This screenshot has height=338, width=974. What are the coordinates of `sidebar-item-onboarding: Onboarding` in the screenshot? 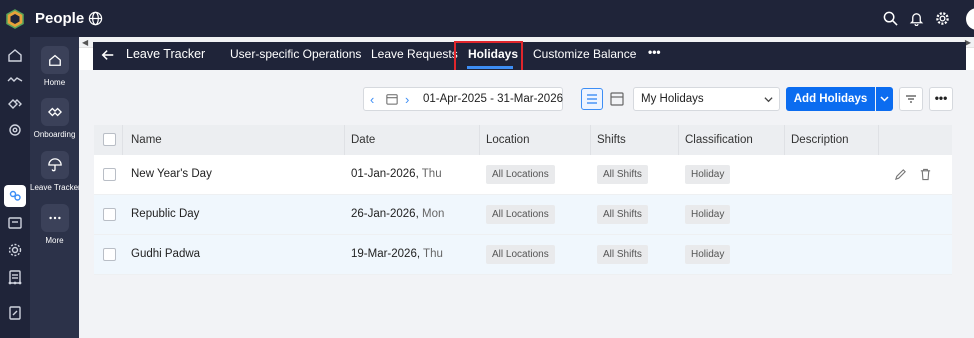 It's located at (54, 118).